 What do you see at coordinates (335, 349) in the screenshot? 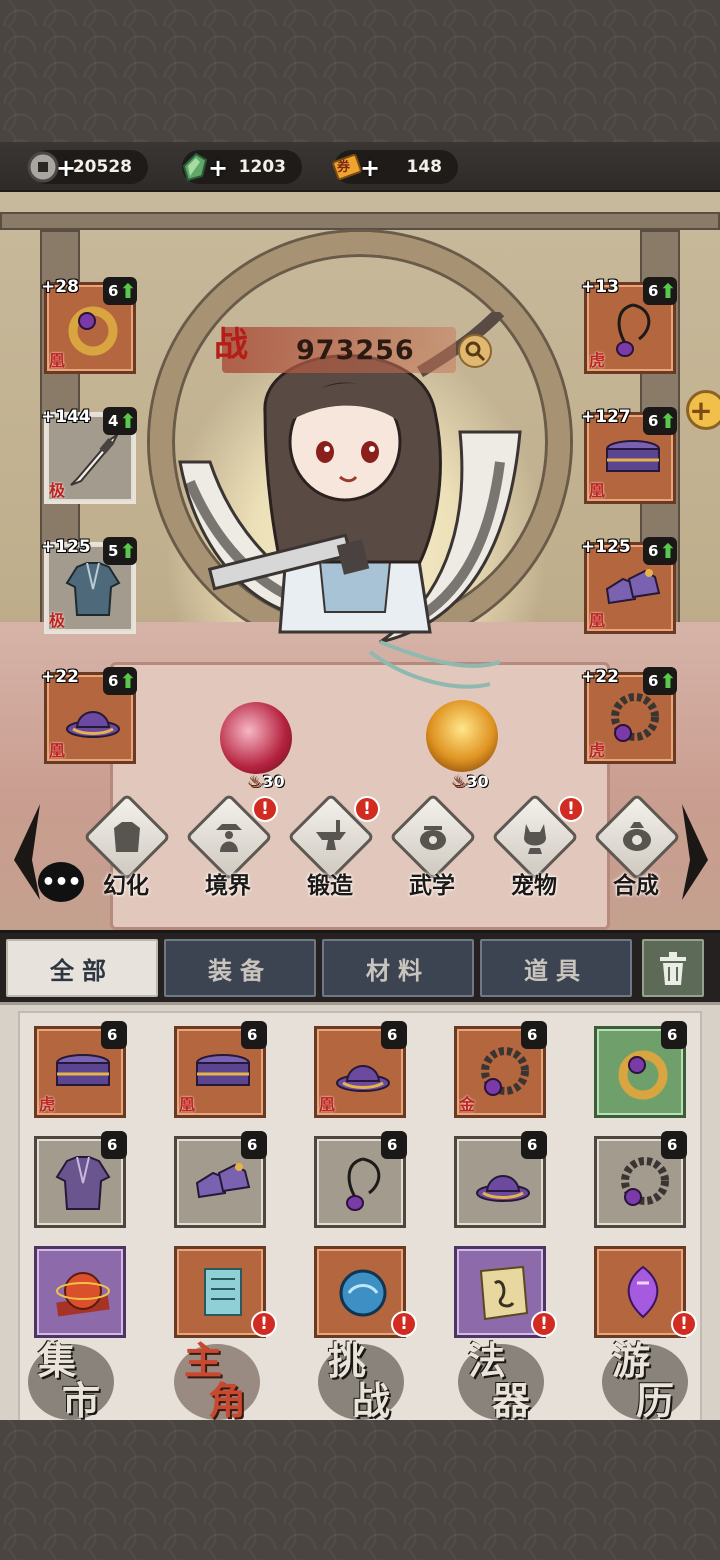
I see `combat-power-badge: 战 973256` at bounding box center [335, 349].